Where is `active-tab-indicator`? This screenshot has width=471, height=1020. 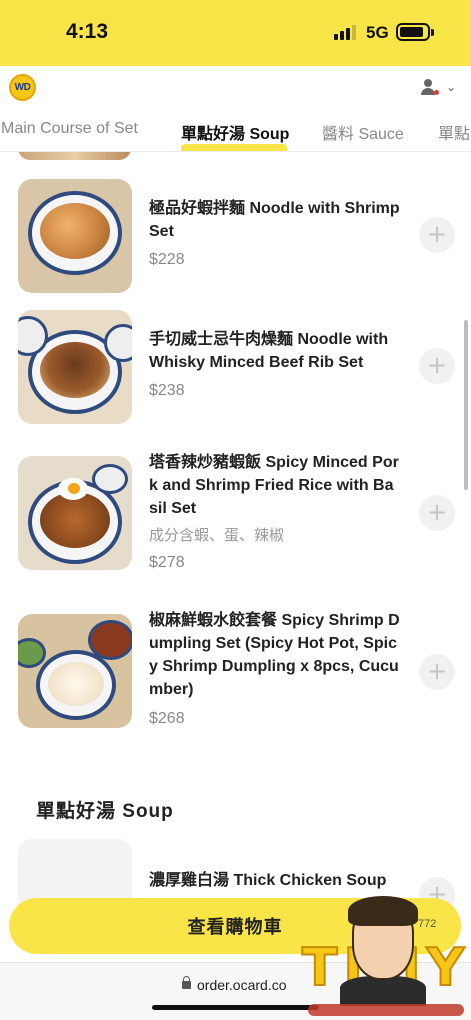 active-tab-indicator is located at coordinates (234, 147).